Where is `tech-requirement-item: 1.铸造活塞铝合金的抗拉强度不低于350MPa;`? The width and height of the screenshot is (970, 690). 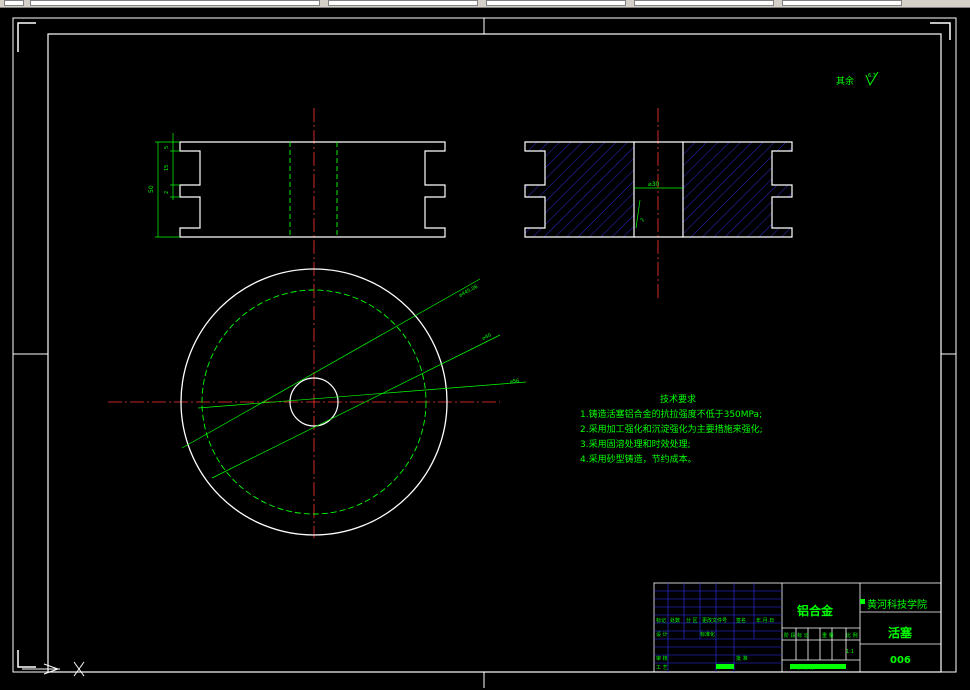
tech-requirement-item: 1.铸造活塞铝合金的抗拉强度不低于350MPa; is located at coordinates (671, 415).